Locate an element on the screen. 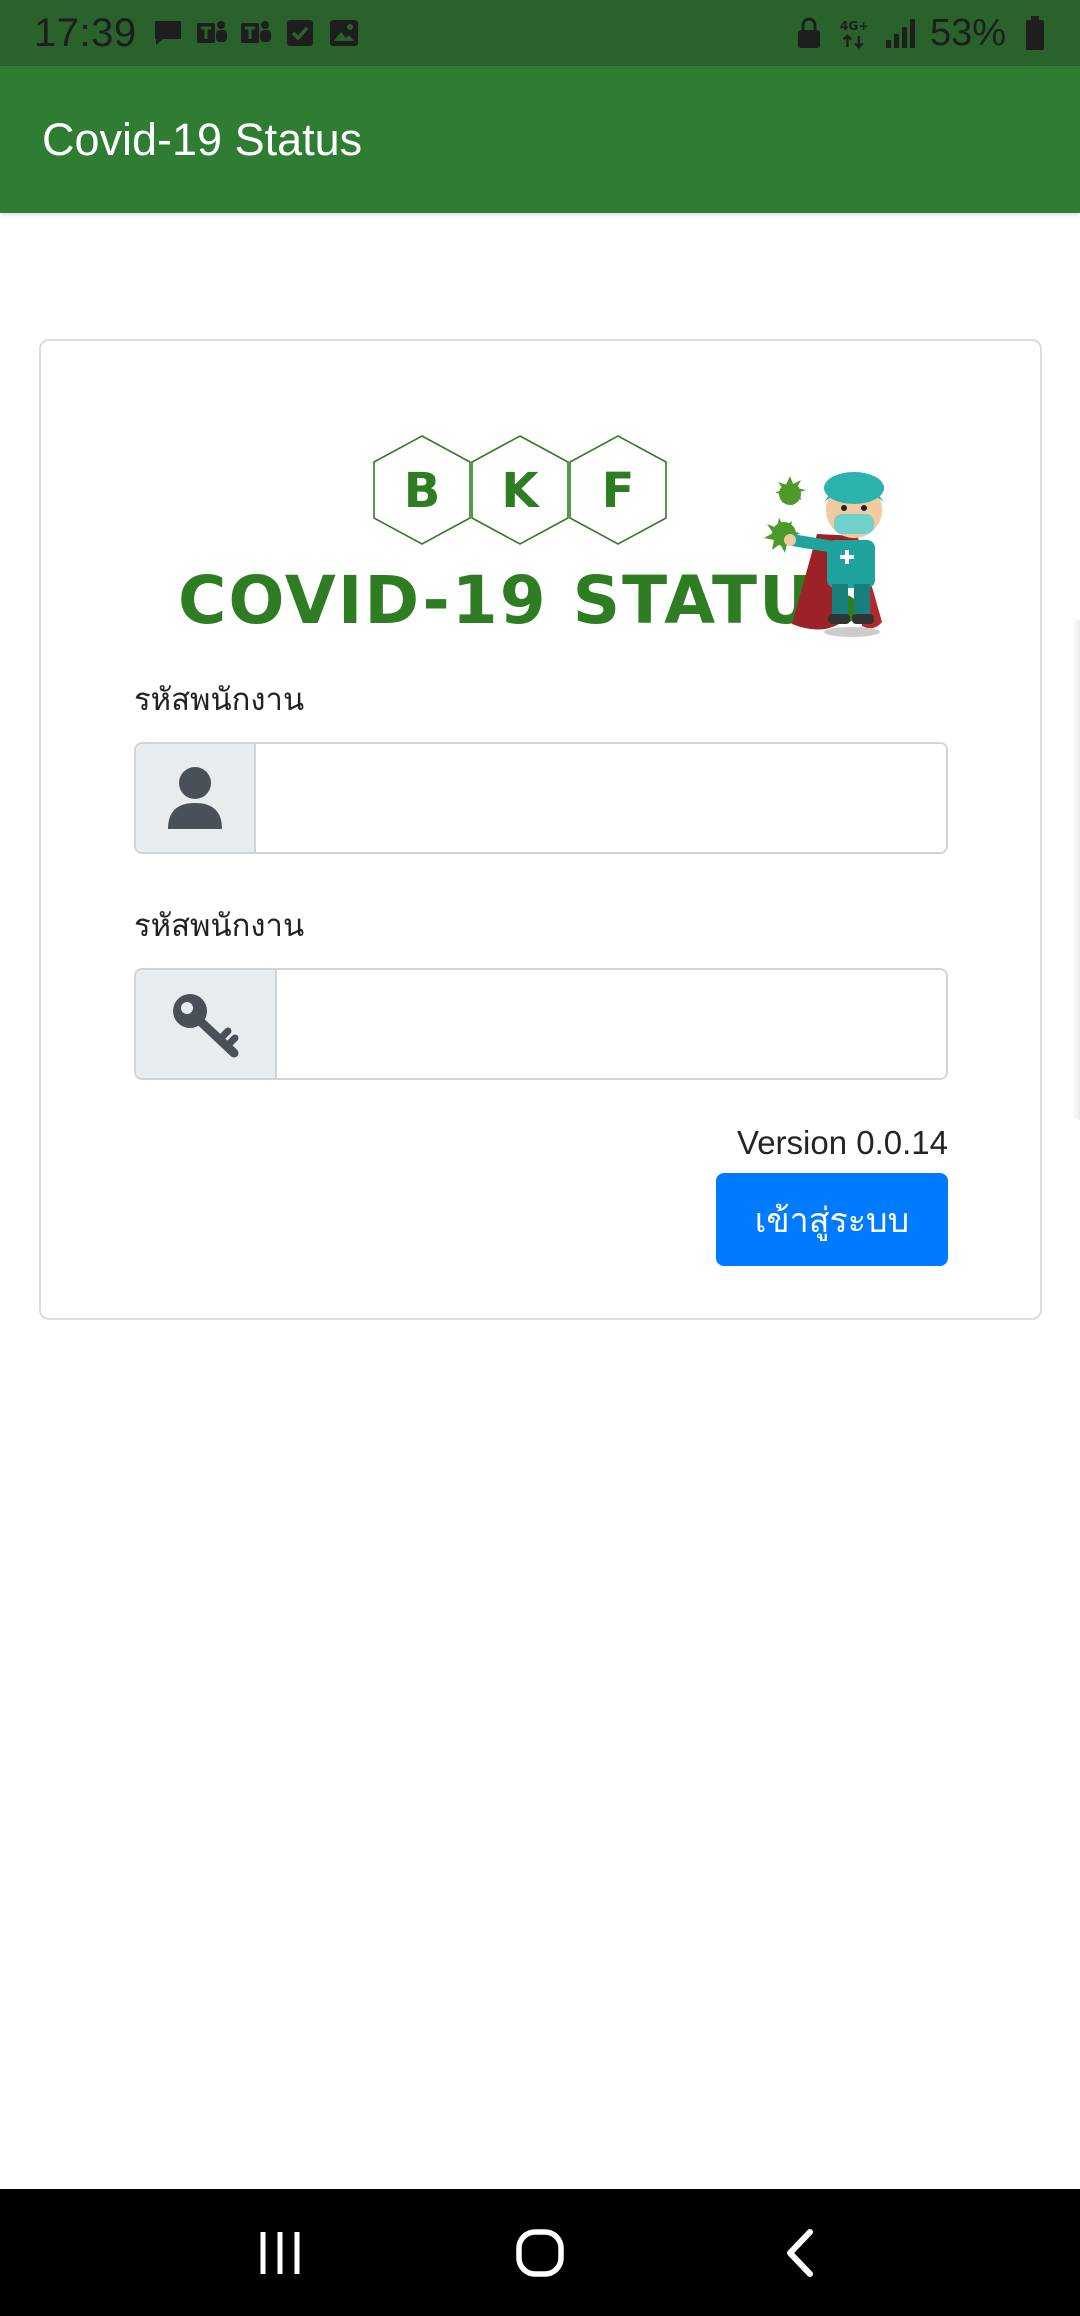 The height and width of the screenshot is (2316, 1080). battery-percentage: 53% is located at coordinates (967, 32).